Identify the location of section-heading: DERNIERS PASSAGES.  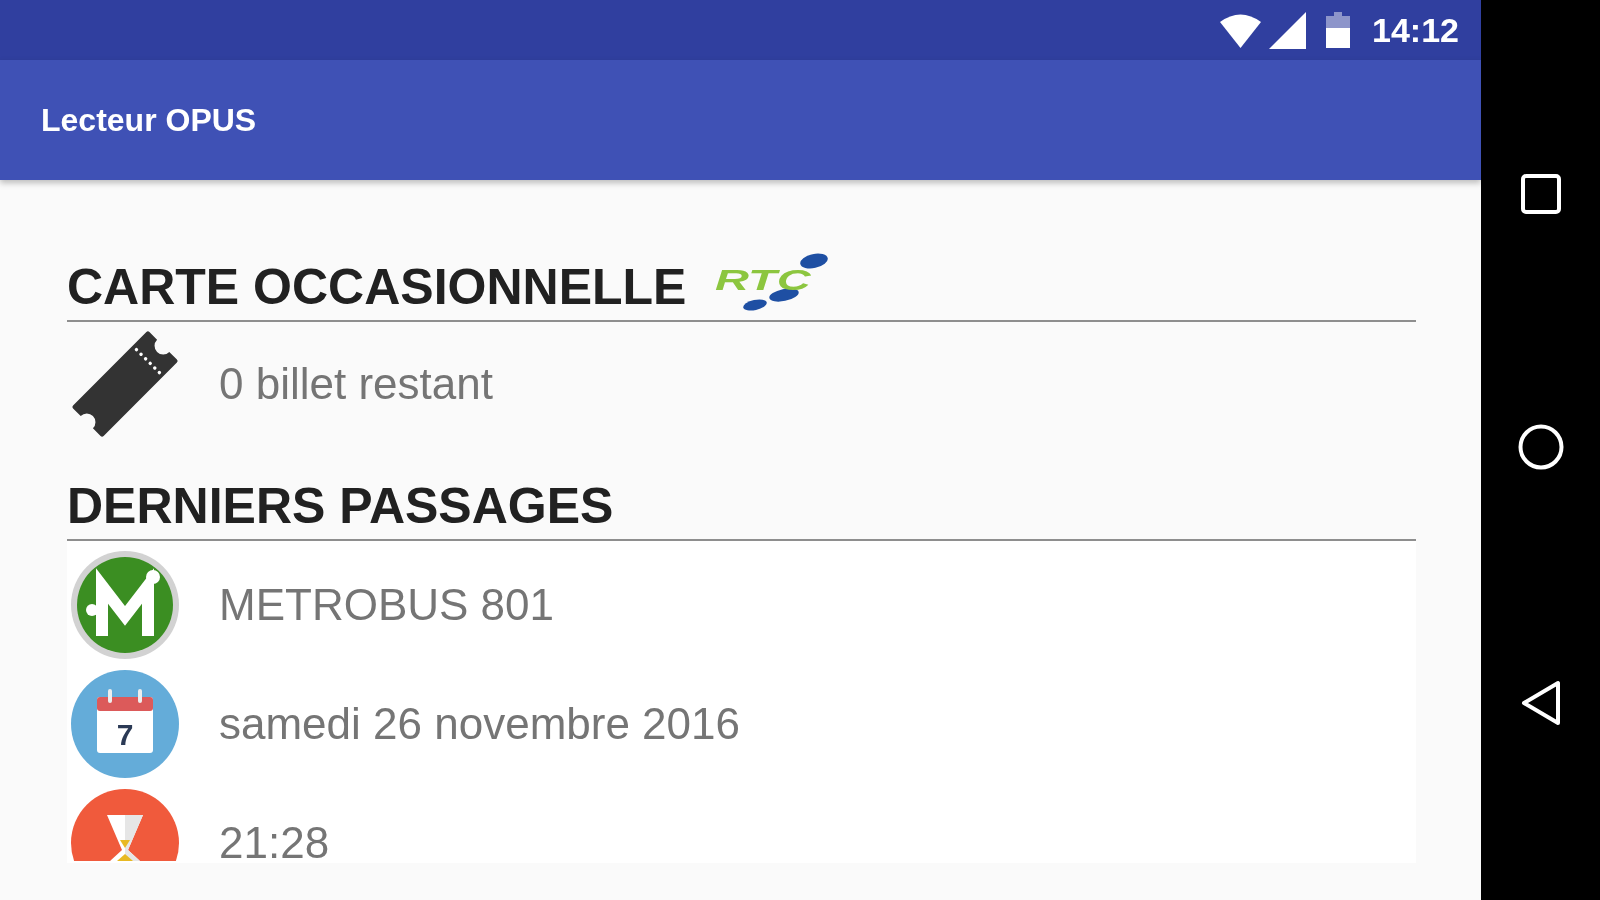
(340, 506).